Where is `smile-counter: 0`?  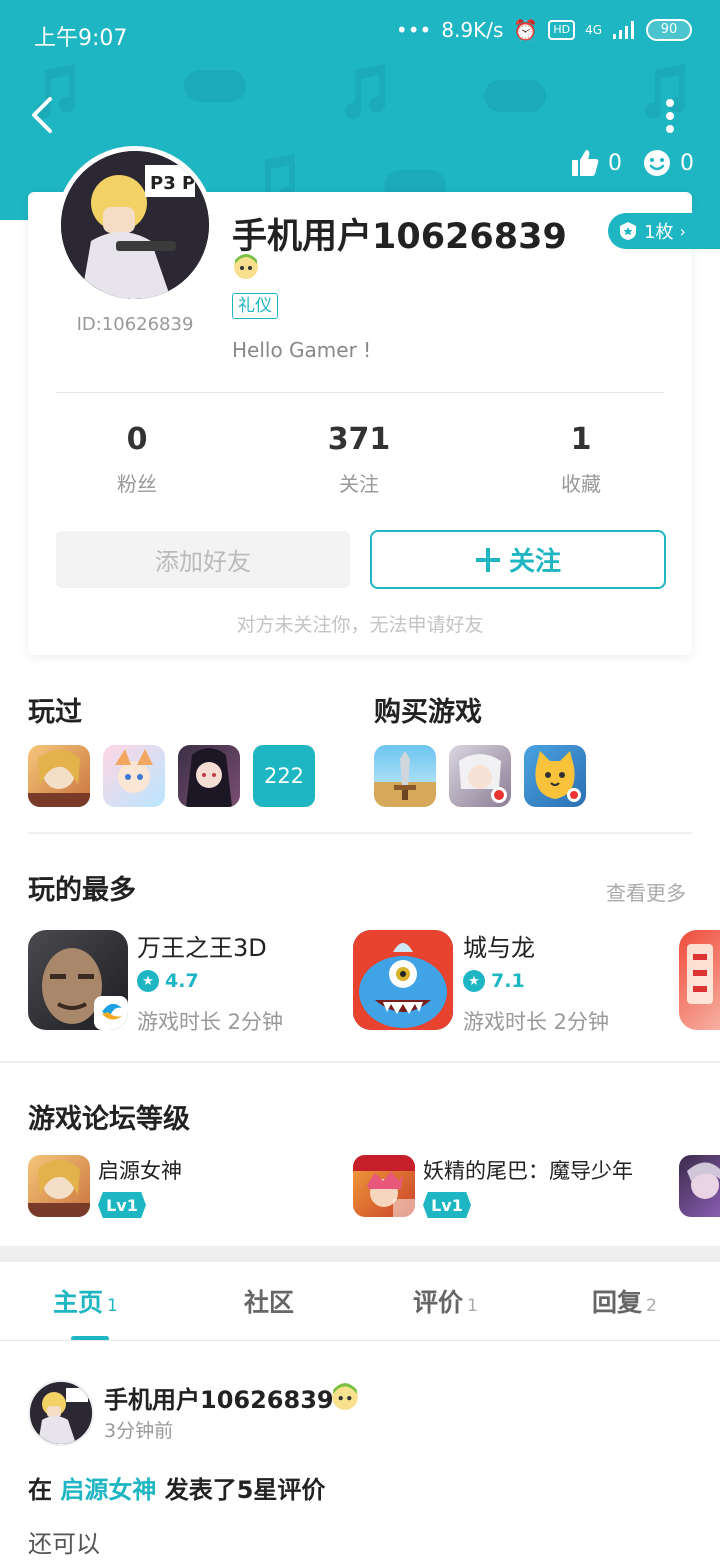 smile-counter: 0 is located at coordinates (668, 163).